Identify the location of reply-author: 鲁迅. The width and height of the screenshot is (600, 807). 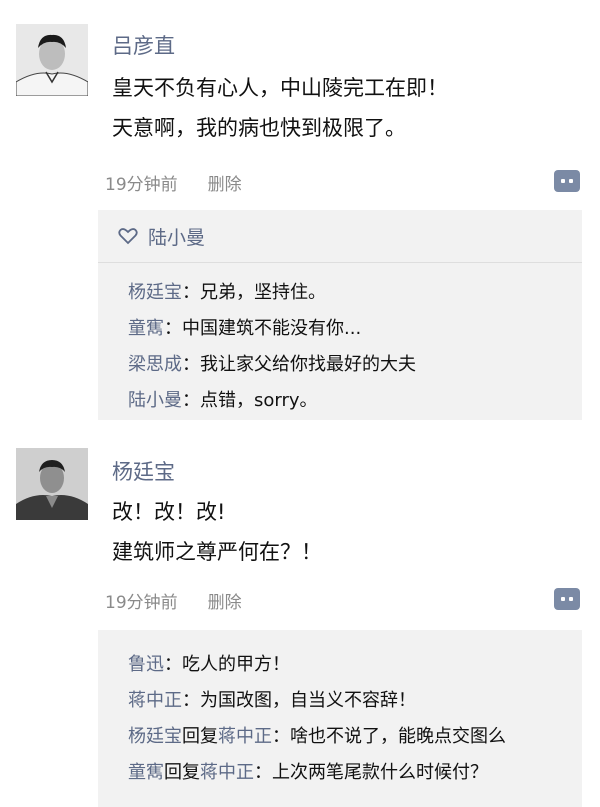
(146, 664).